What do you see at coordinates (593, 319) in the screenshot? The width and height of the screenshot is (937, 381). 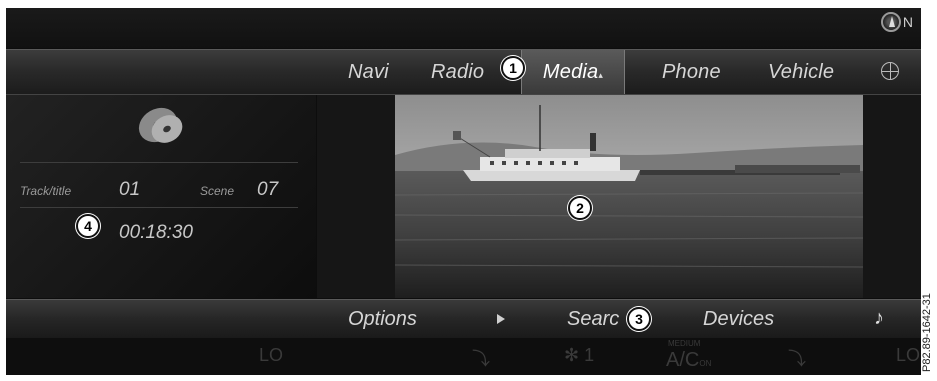 I see `search-button: Searc` at bounding box center [593, 319].